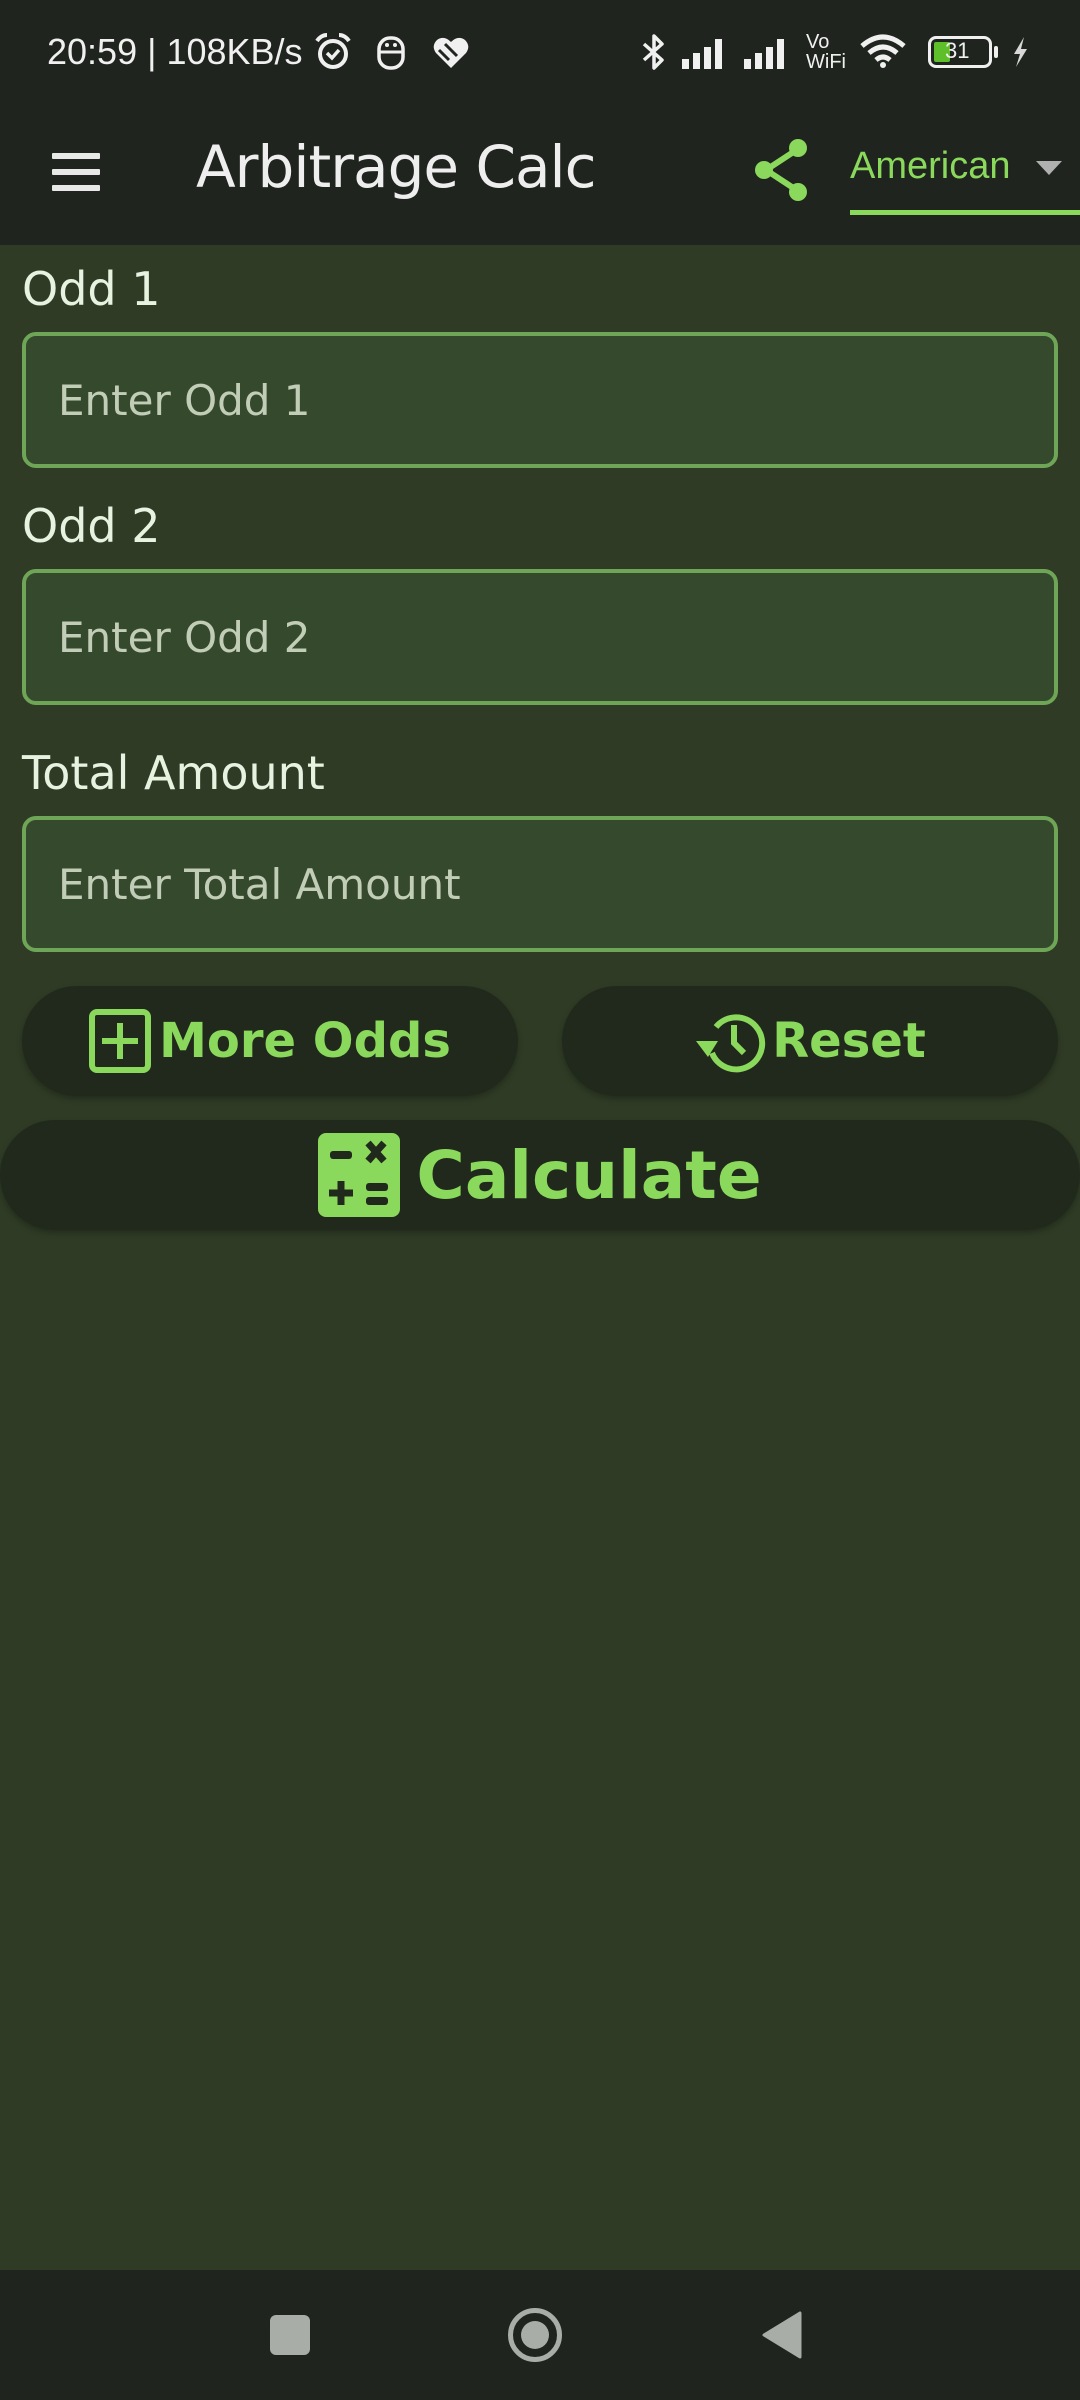 Image resolution: width=1080 pixels, height=2400 pixels. Describe the element at coordinates (390, 53) in the screenshot. I see `app-notification-icon` at that location.